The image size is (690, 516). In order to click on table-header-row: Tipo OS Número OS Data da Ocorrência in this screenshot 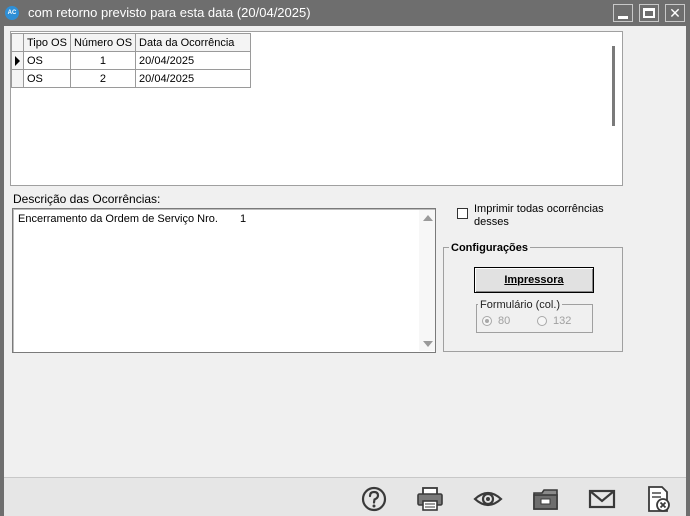, I will do `click(131, 42)`.